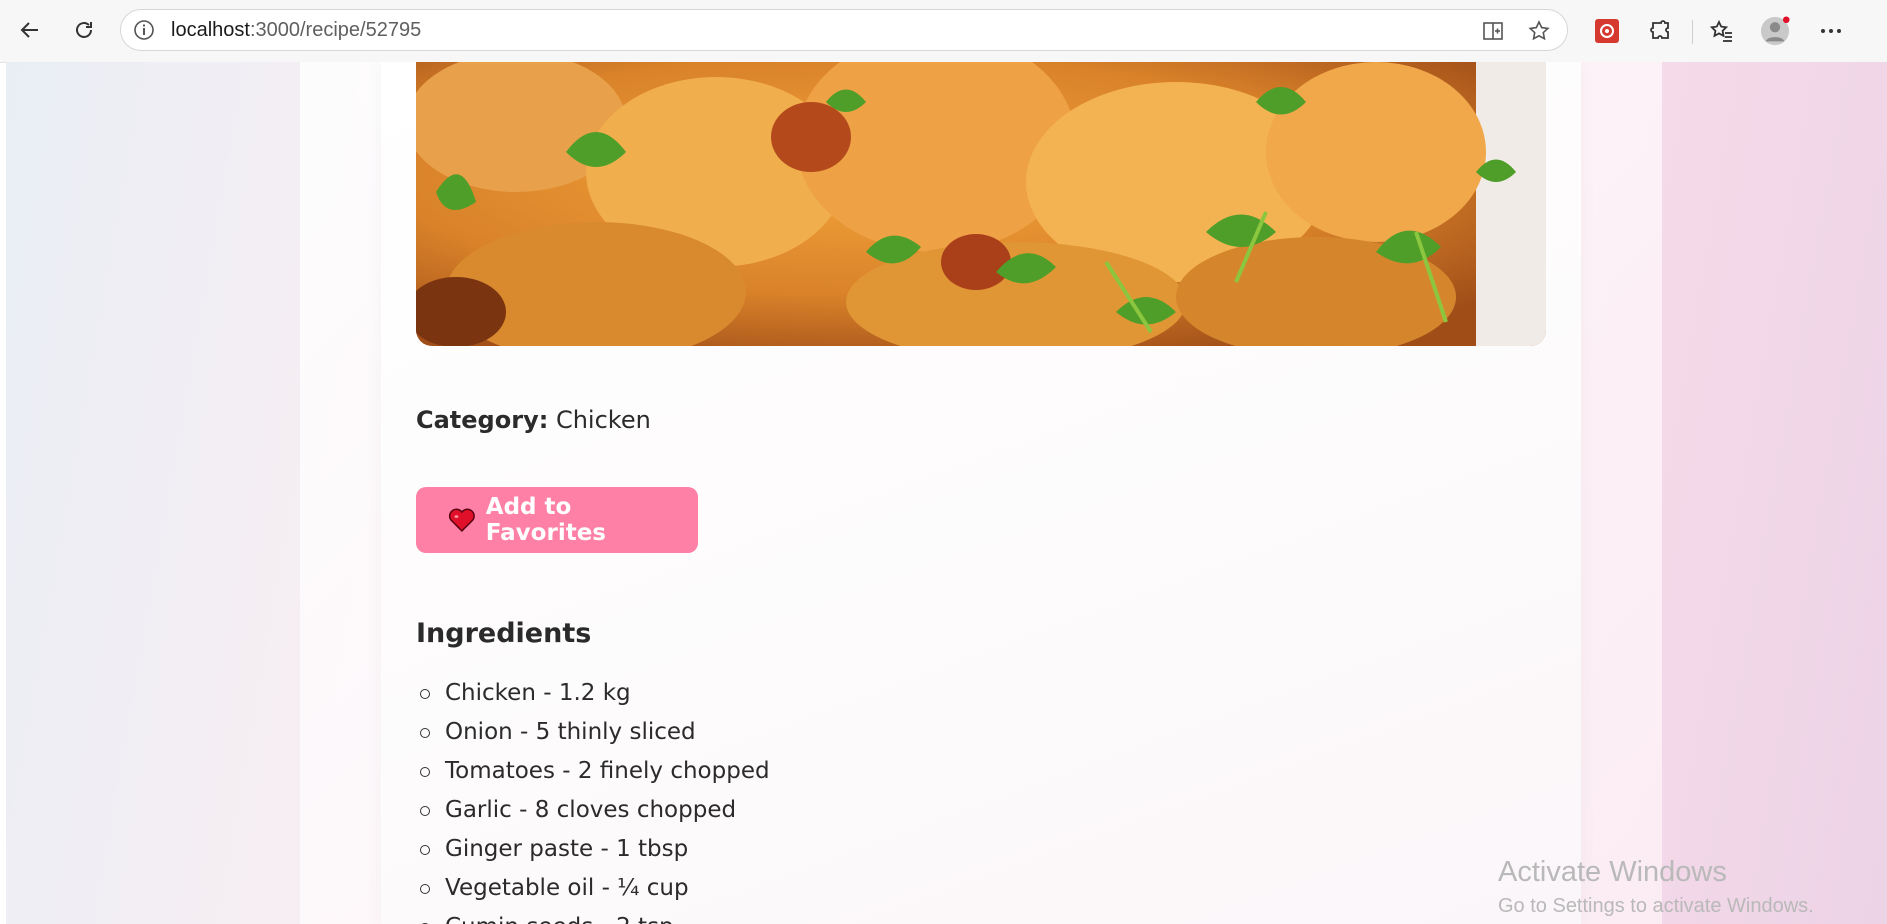 Image resolution: width=1887 pixels, height=924 pixels. I want to click on refresh-icon, so click(84, 30).